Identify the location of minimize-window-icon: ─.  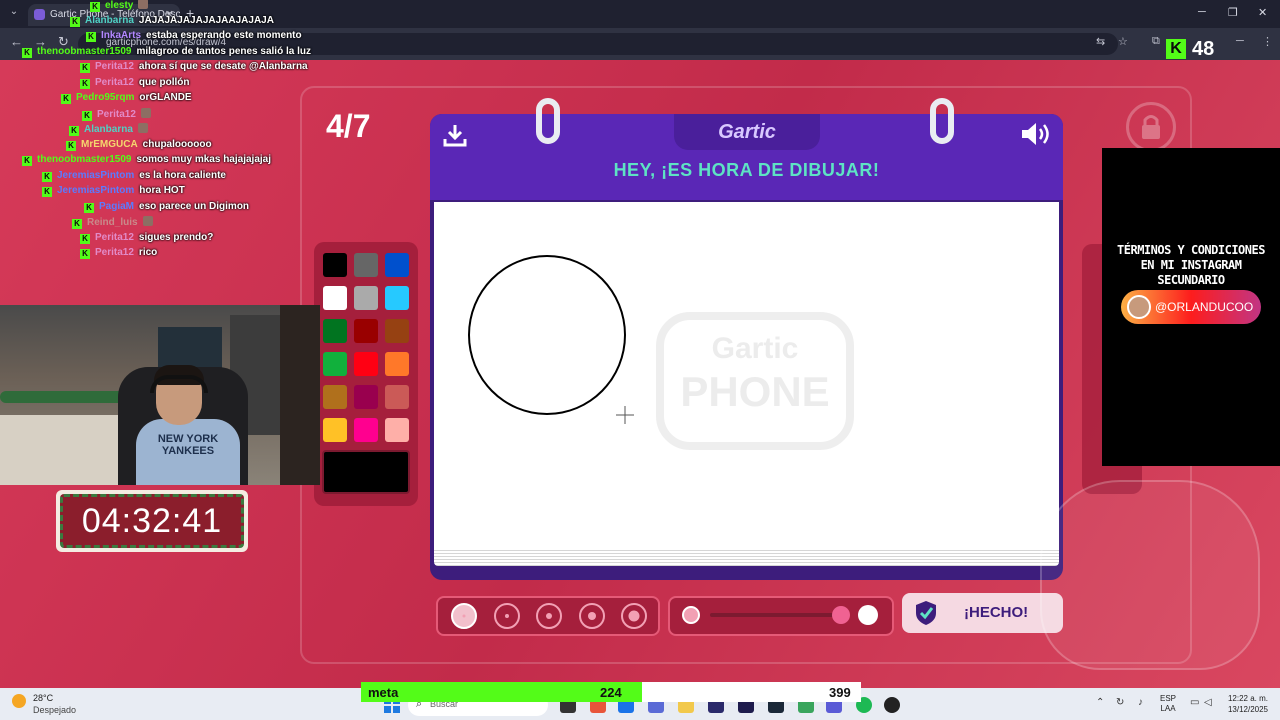
(1202, 12).